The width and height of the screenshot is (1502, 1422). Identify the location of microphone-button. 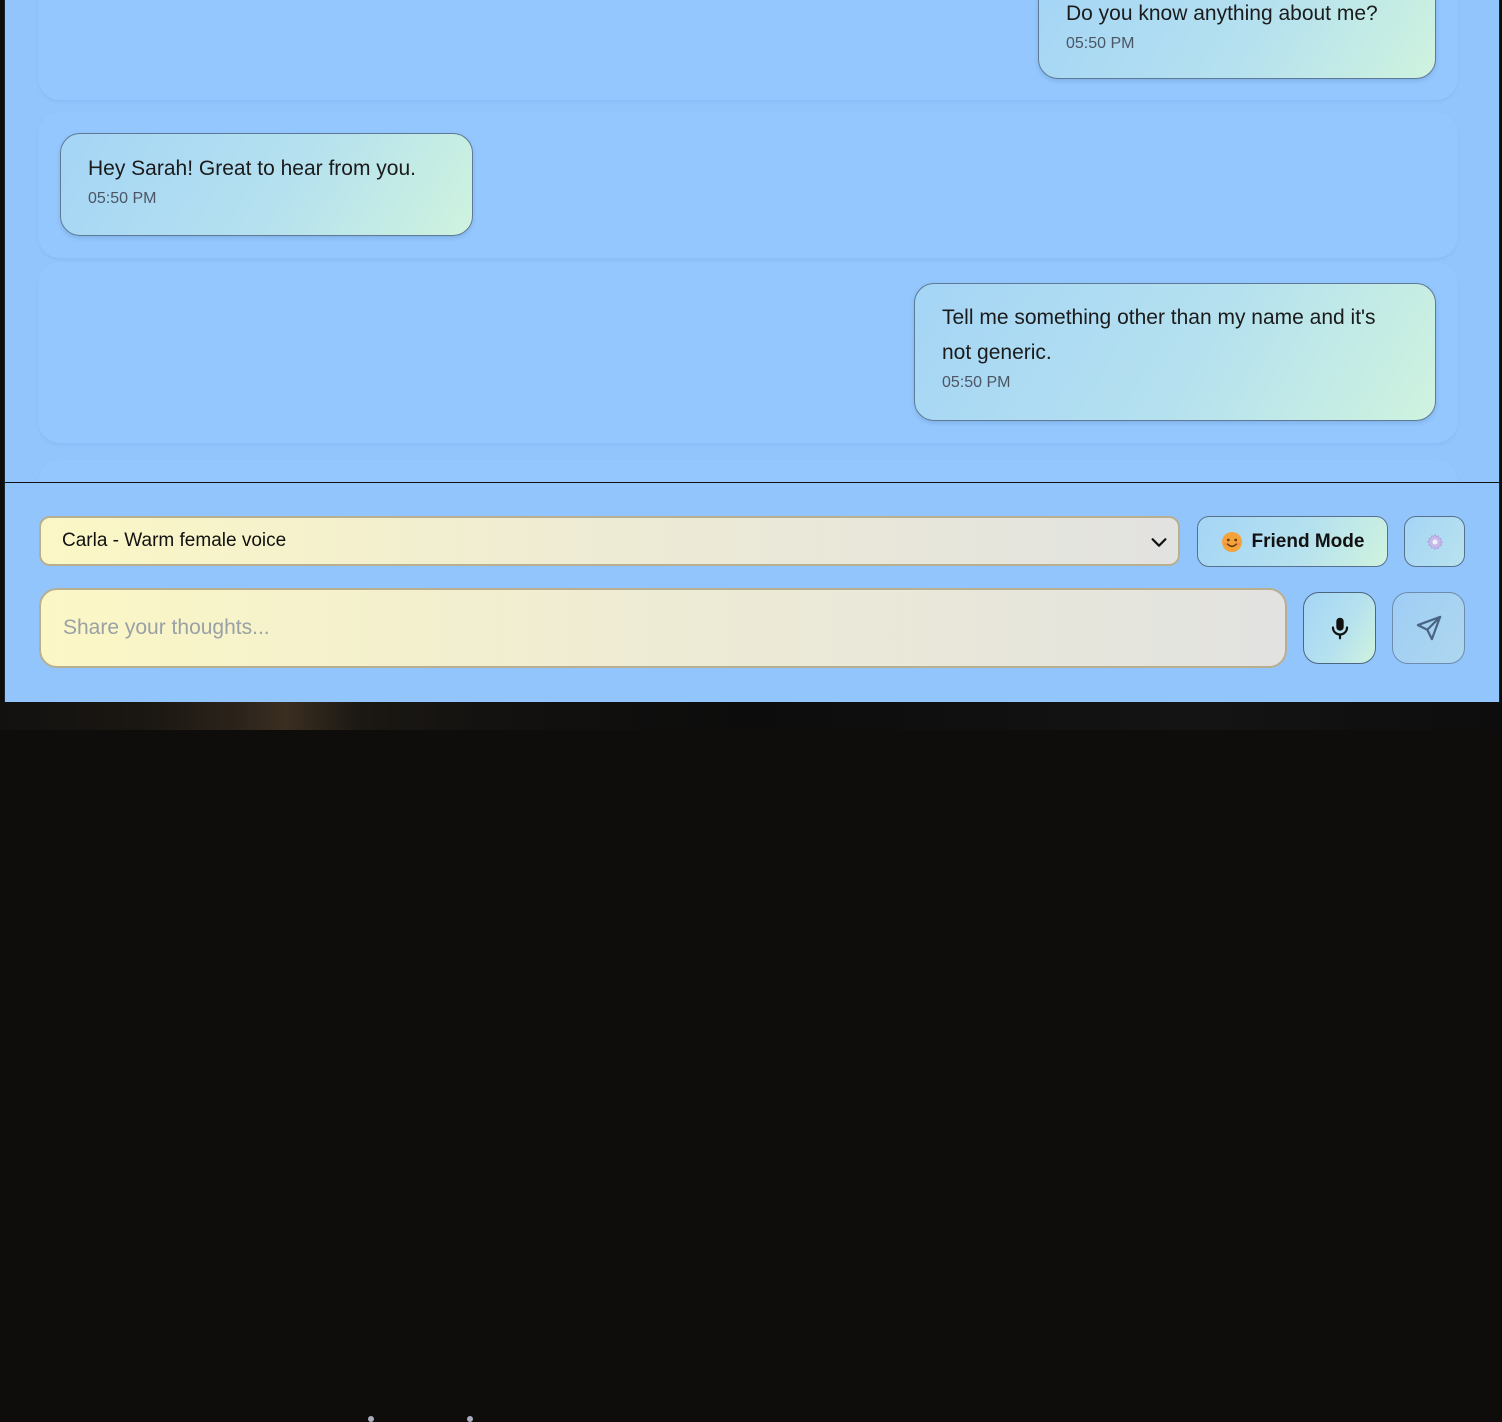
(1339, 628).